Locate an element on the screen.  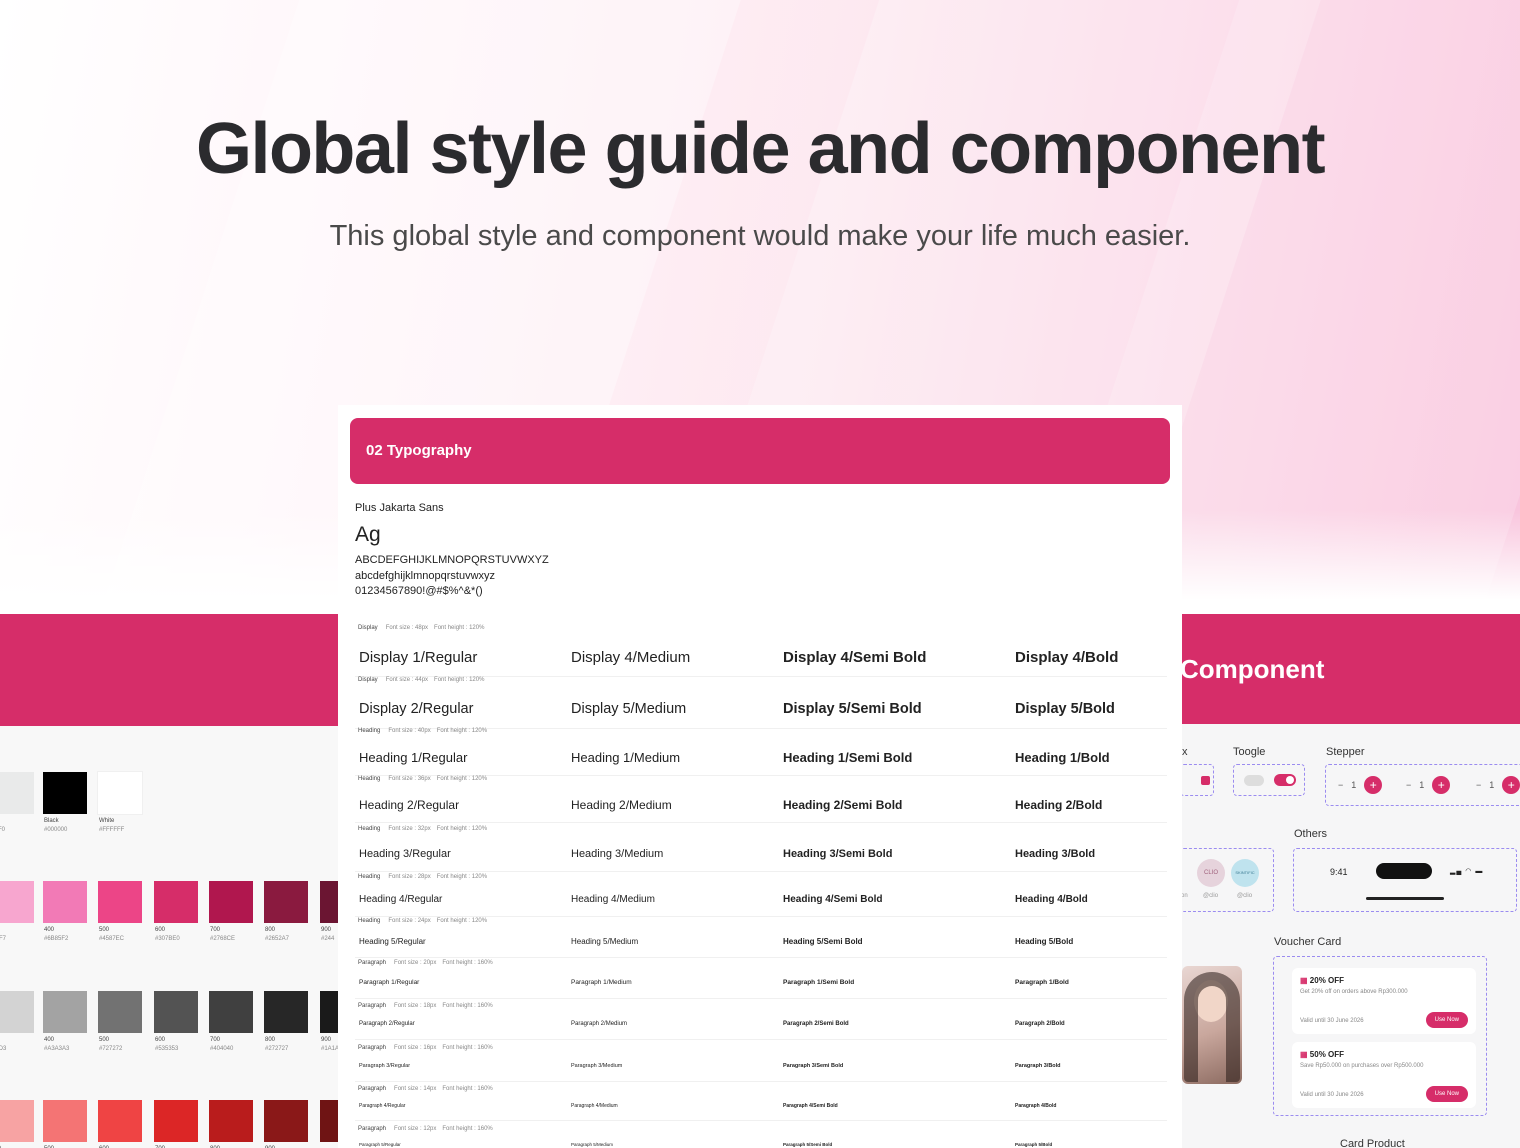
swatch-hex: #6B85F2 is located at coordinates (56, 939).